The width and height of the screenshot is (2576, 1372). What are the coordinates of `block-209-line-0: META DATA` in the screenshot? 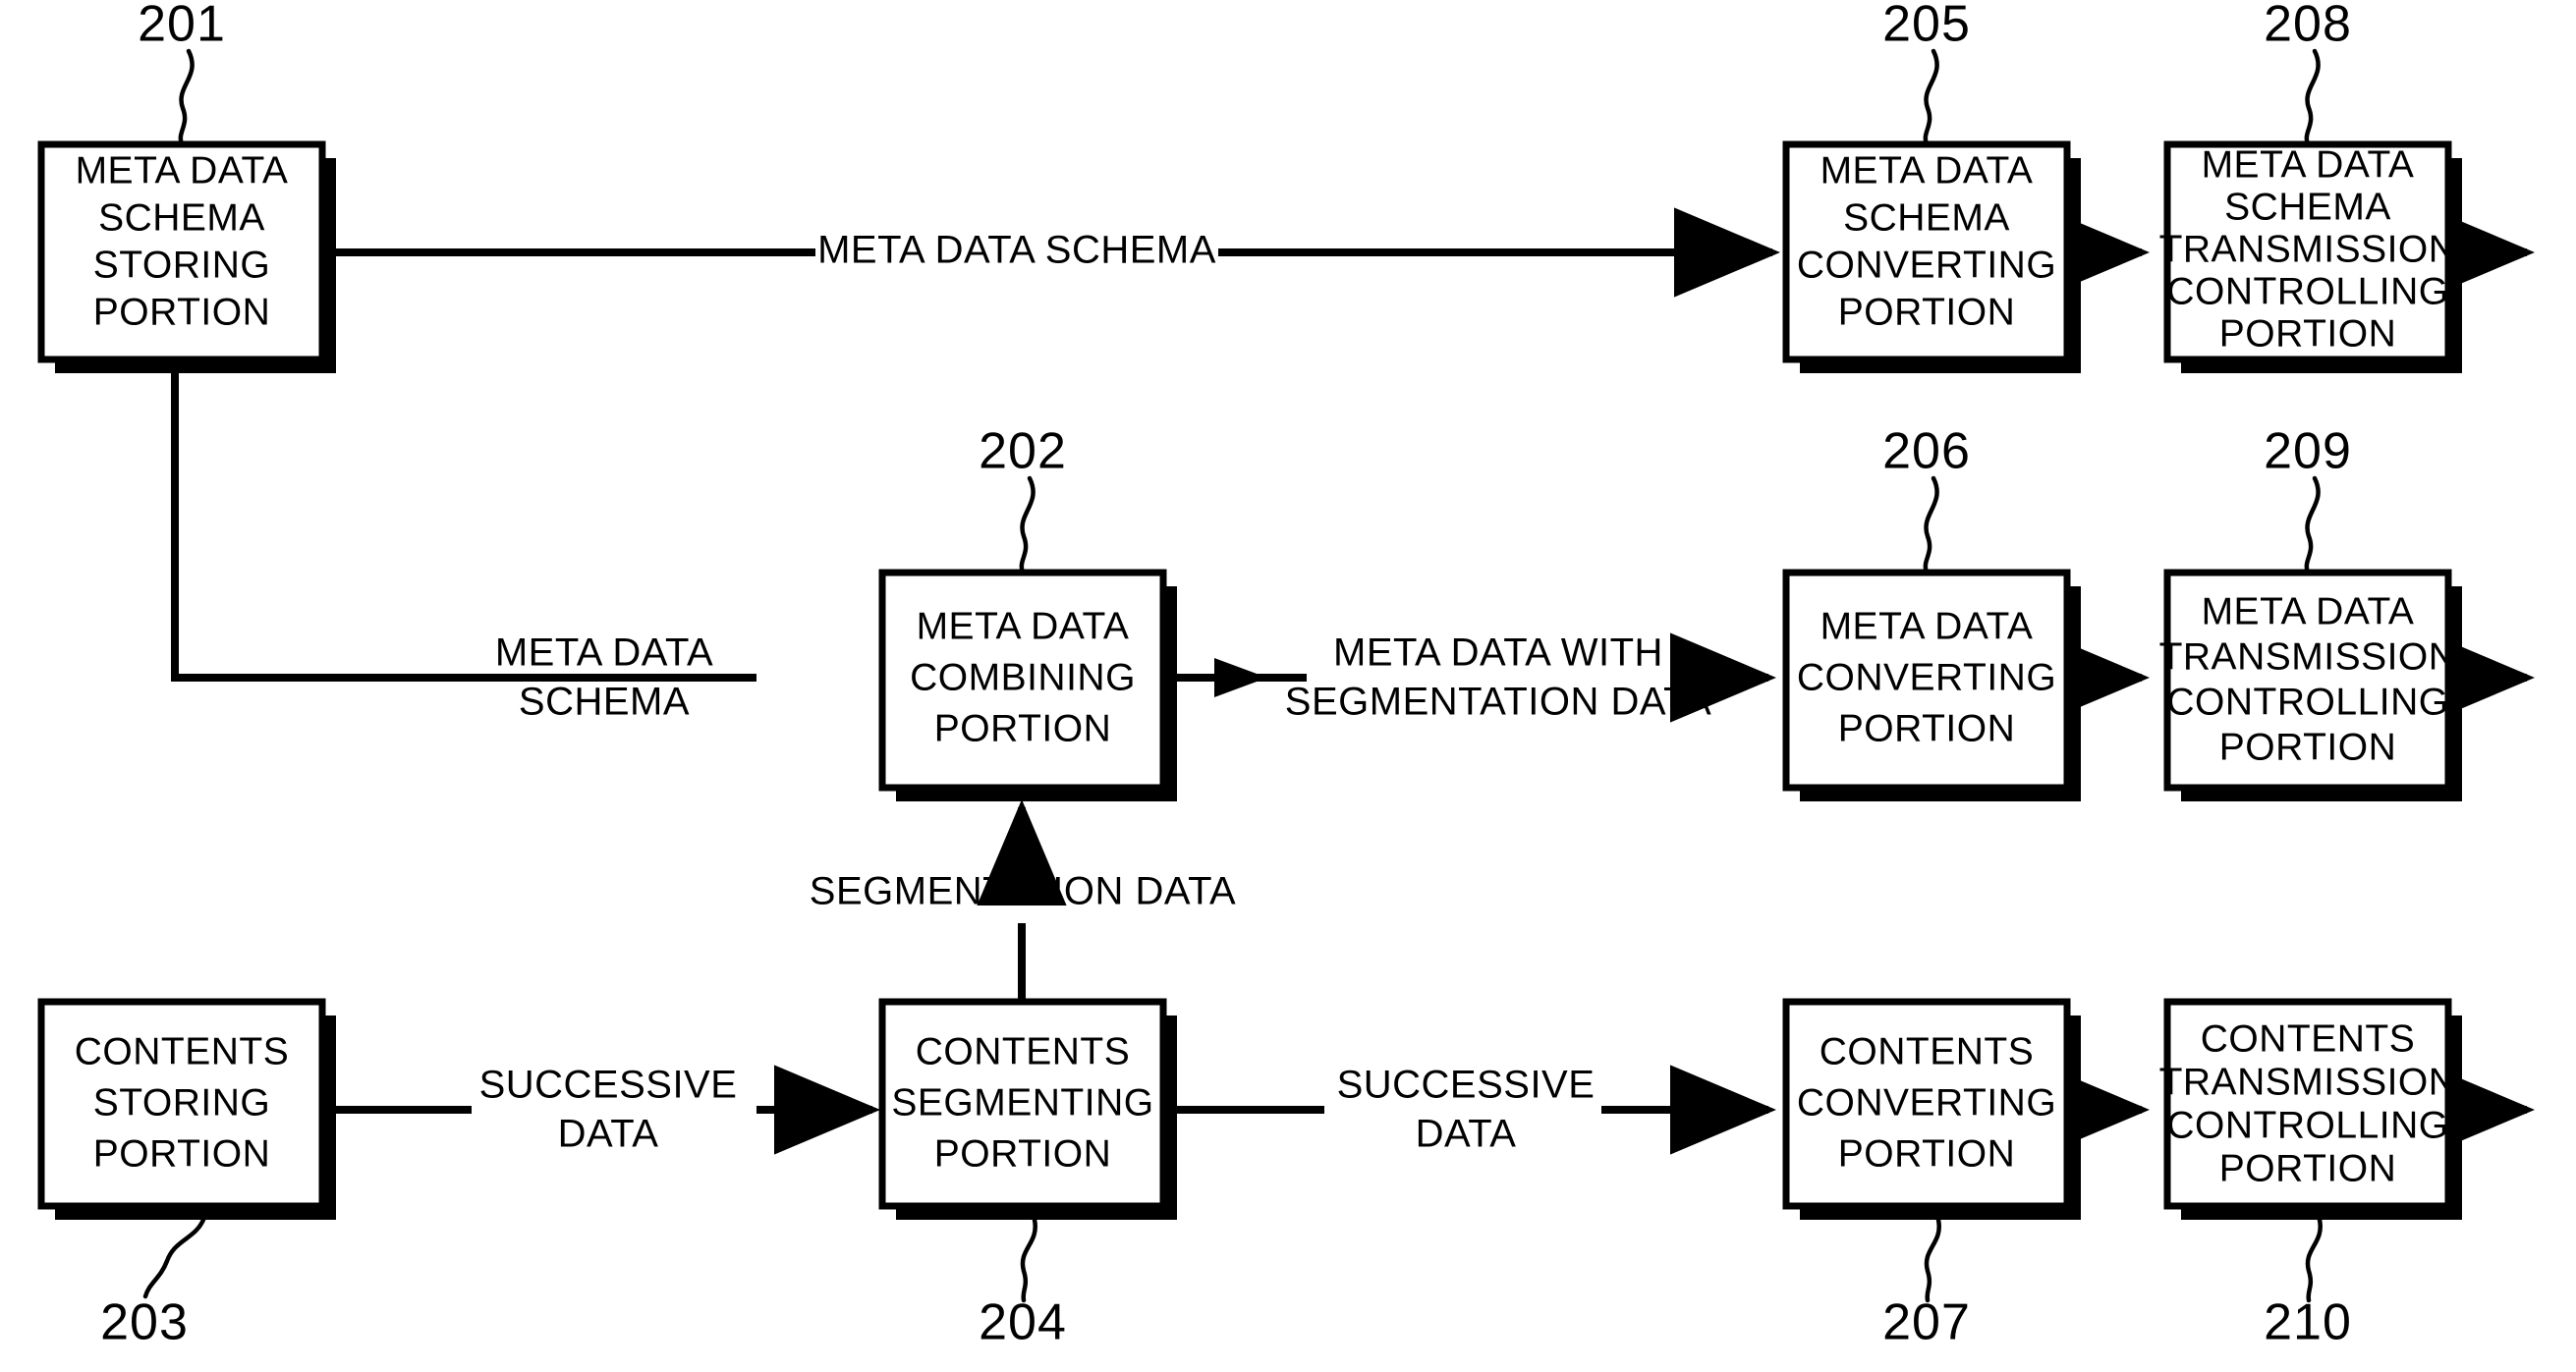 It's located at (2308, 611).